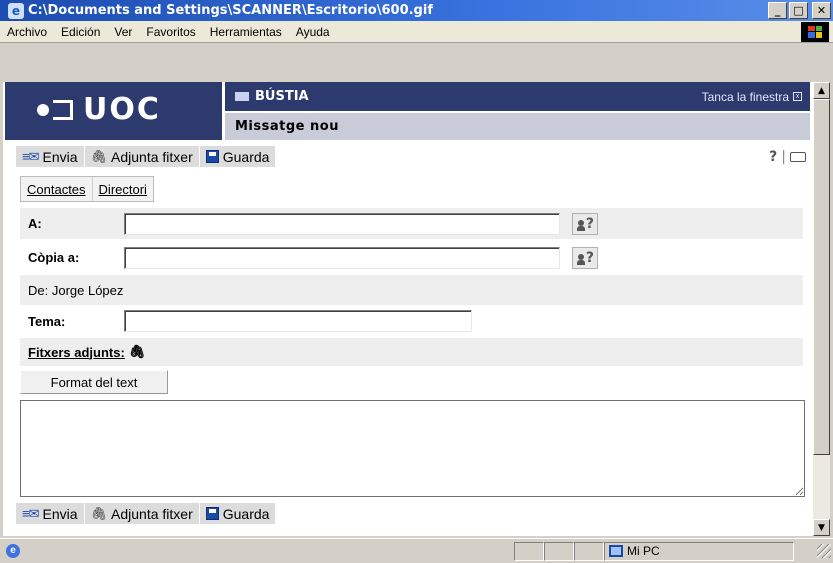 The width and height of the screenshot is (833, 563). What do you see at coordinates (821, 527) in the screenshot?
I see `scroll-down-icon: ▼` at bounding box center [821, 527].